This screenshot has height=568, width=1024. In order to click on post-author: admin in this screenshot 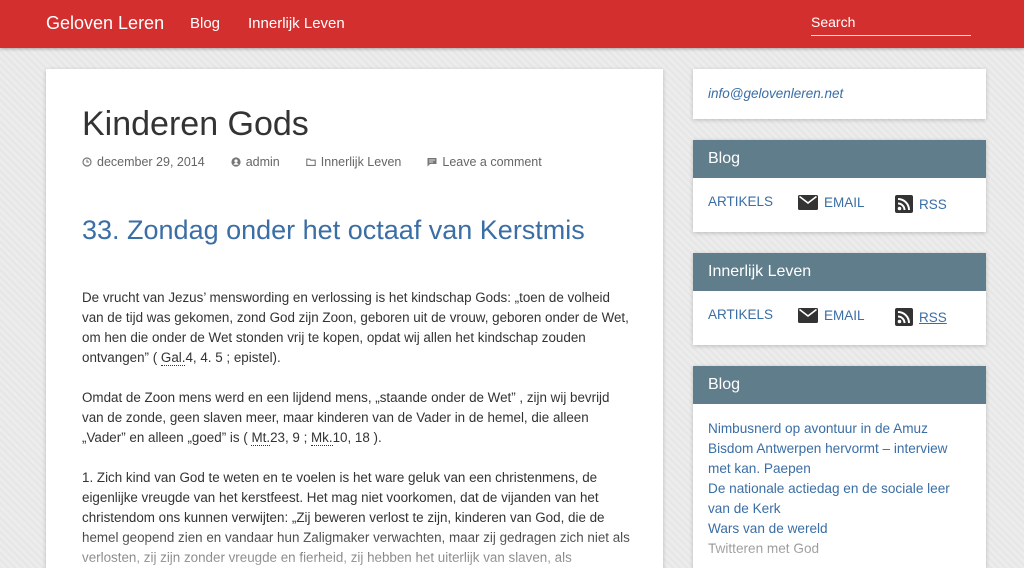, I will do `click(255, 162)`.